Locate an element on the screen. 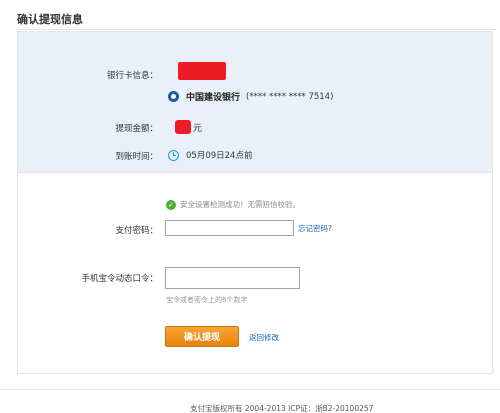 This screenshot has height=413, width=500. payment-password-input is located at coordinates (229, 228).